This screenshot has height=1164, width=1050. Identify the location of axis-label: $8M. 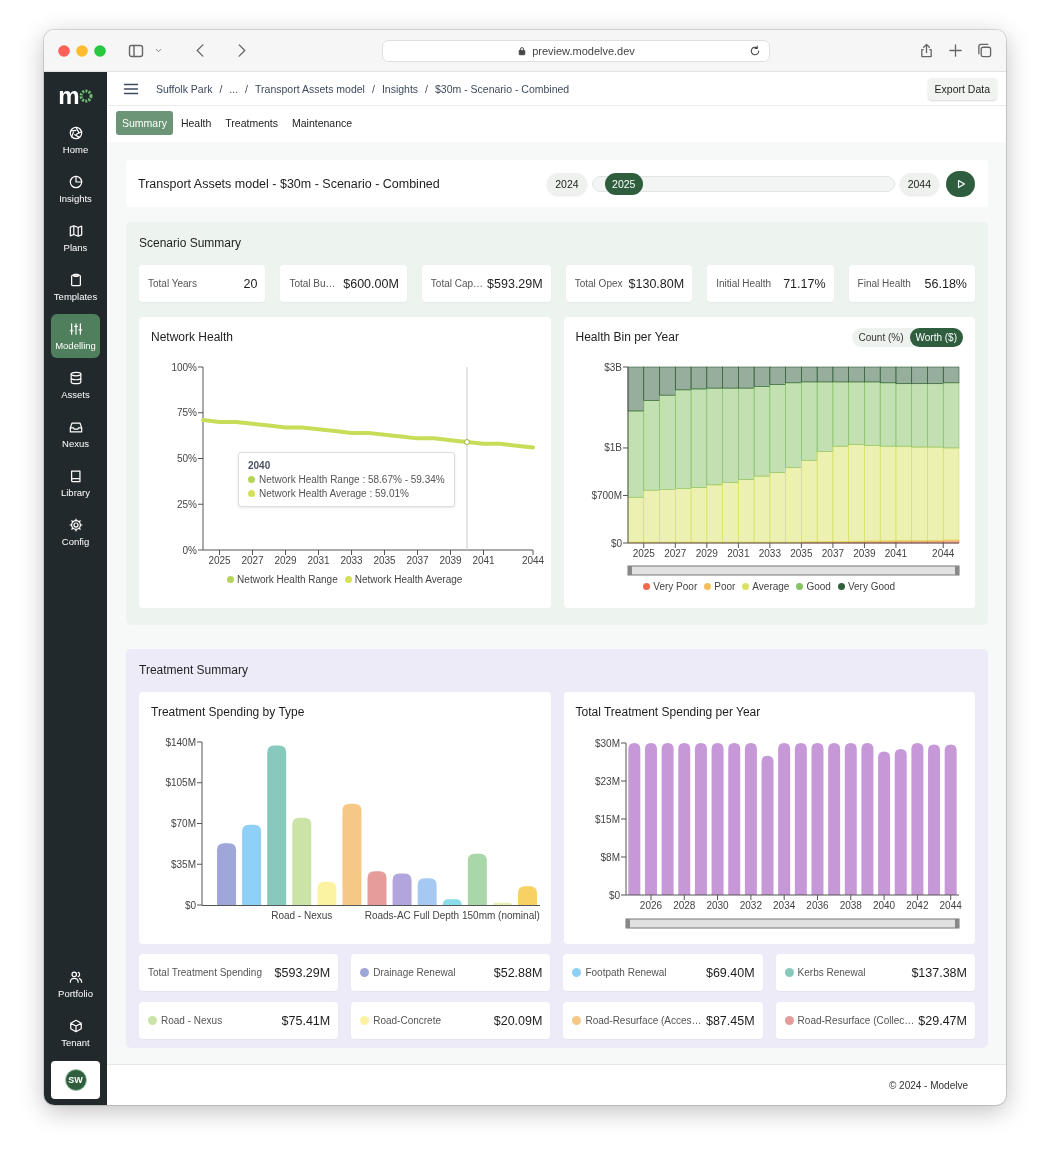
(610, 857).